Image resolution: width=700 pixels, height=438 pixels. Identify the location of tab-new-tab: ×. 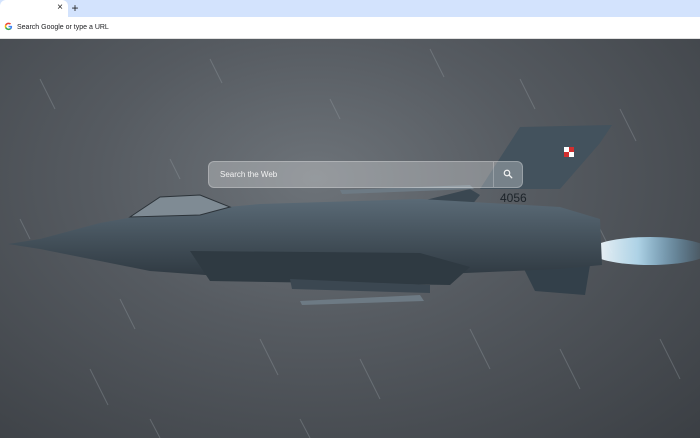
(34, 8).